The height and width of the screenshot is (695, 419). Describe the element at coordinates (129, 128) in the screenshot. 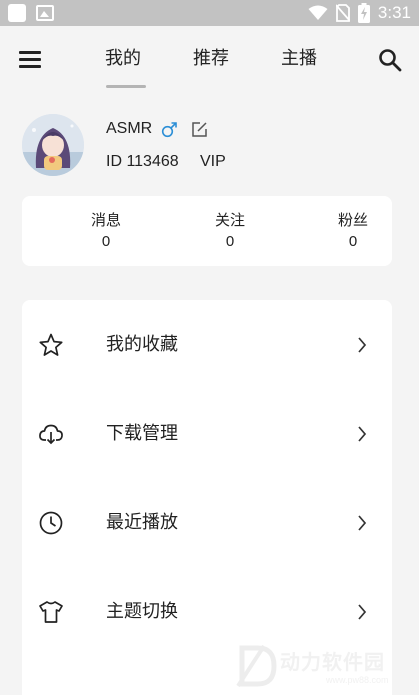

I see `username: ASMR` at that location.